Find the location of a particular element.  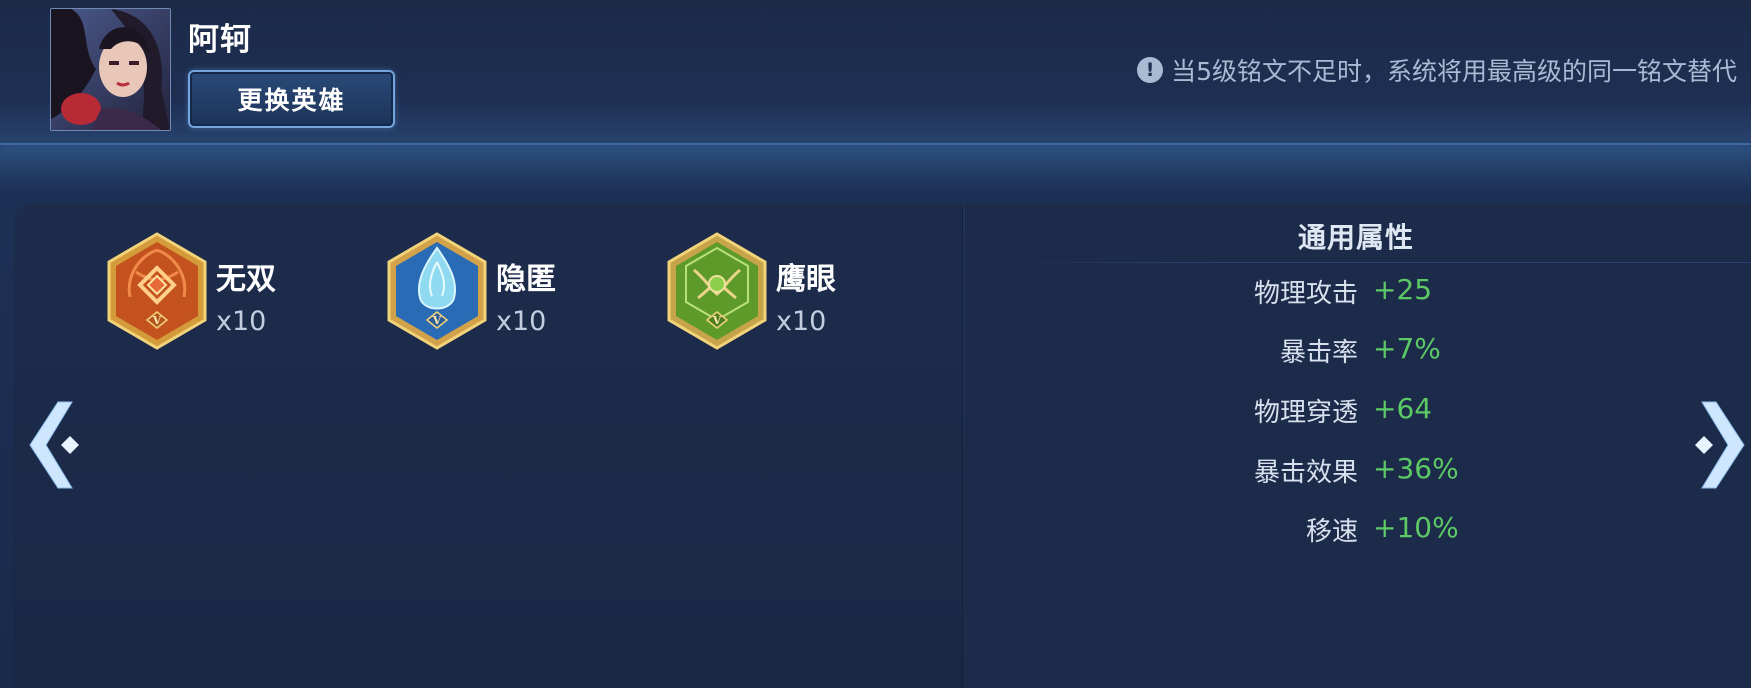

rune-item-yinni: V 隐匿 x10 is located at coordinates (511, 292).